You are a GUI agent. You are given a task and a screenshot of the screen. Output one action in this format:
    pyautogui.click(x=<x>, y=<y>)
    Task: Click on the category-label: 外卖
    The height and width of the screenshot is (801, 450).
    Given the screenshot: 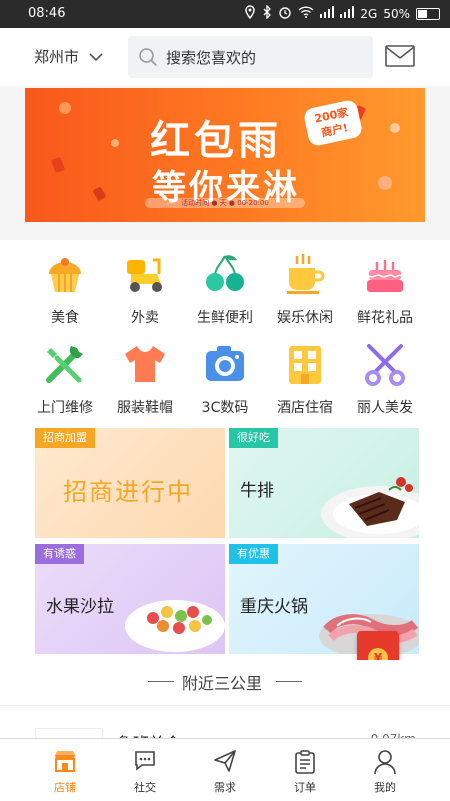 What is the action you would take?
    pyautogui.click(x=145, y=318)
    